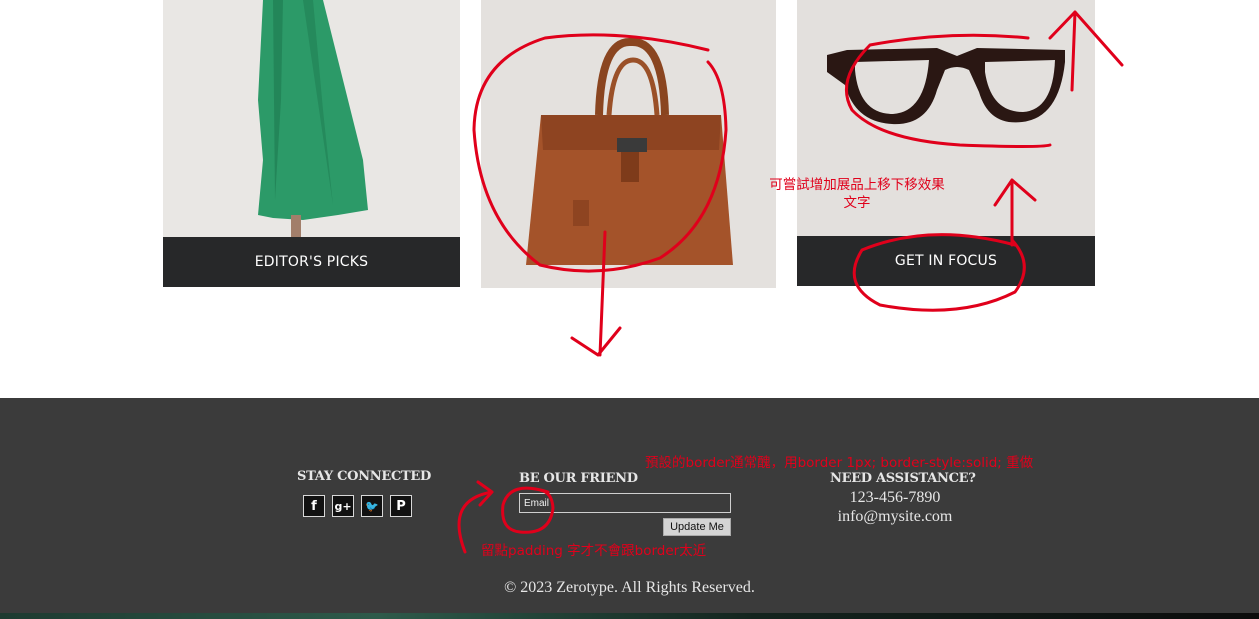 The width and height of the screenshot is (1259, 619). What do you see at coordinates (895, 497) in the screenshot?
I see `contact-phone: 123-456-7890` at bounding box center [895, 497].